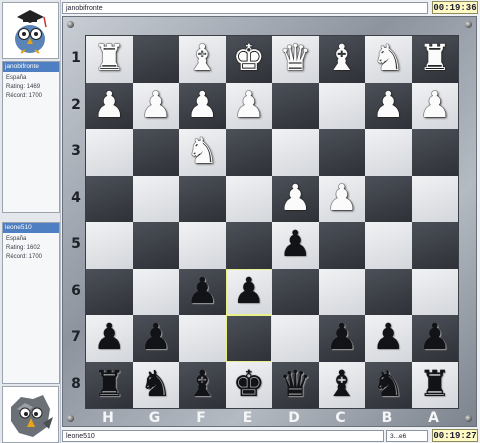  What do you see at coordinates (154, 418) in the screenshot?
I see `file-label: G` at bounding box center [154, 418].